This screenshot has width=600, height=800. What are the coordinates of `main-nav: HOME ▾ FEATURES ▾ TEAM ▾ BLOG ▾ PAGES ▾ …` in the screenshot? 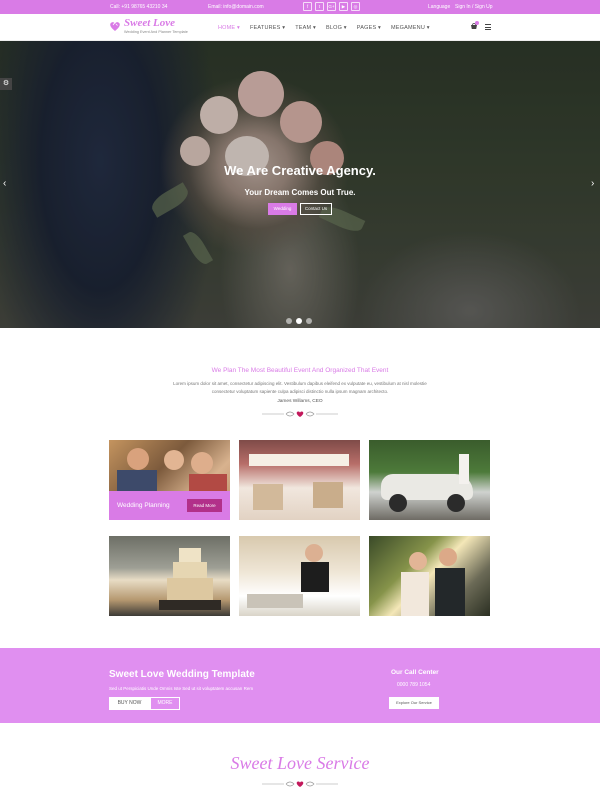 It's located at (329, 28).